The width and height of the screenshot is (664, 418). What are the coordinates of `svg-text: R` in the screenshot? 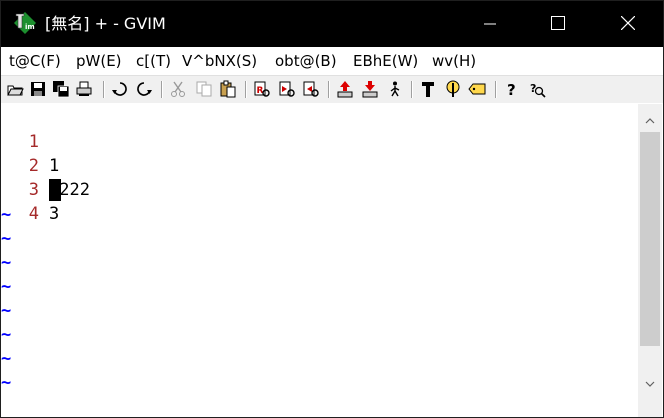 It's located at (260, 91).